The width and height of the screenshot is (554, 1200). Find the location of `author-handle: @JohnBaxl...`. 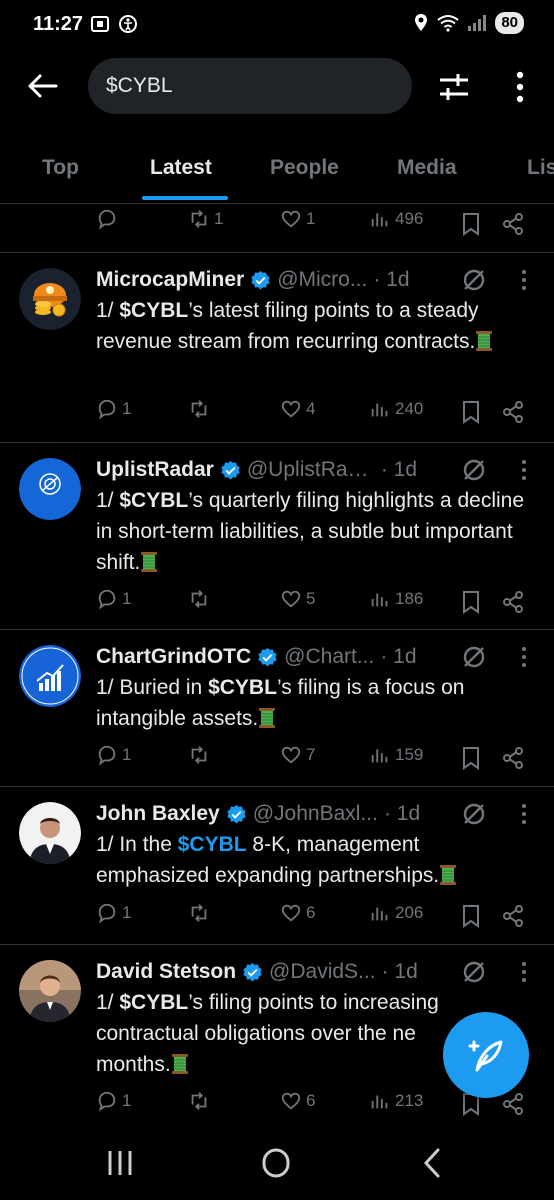

author-handle: @JohnBaxl... is located at coordinates (315, 814).